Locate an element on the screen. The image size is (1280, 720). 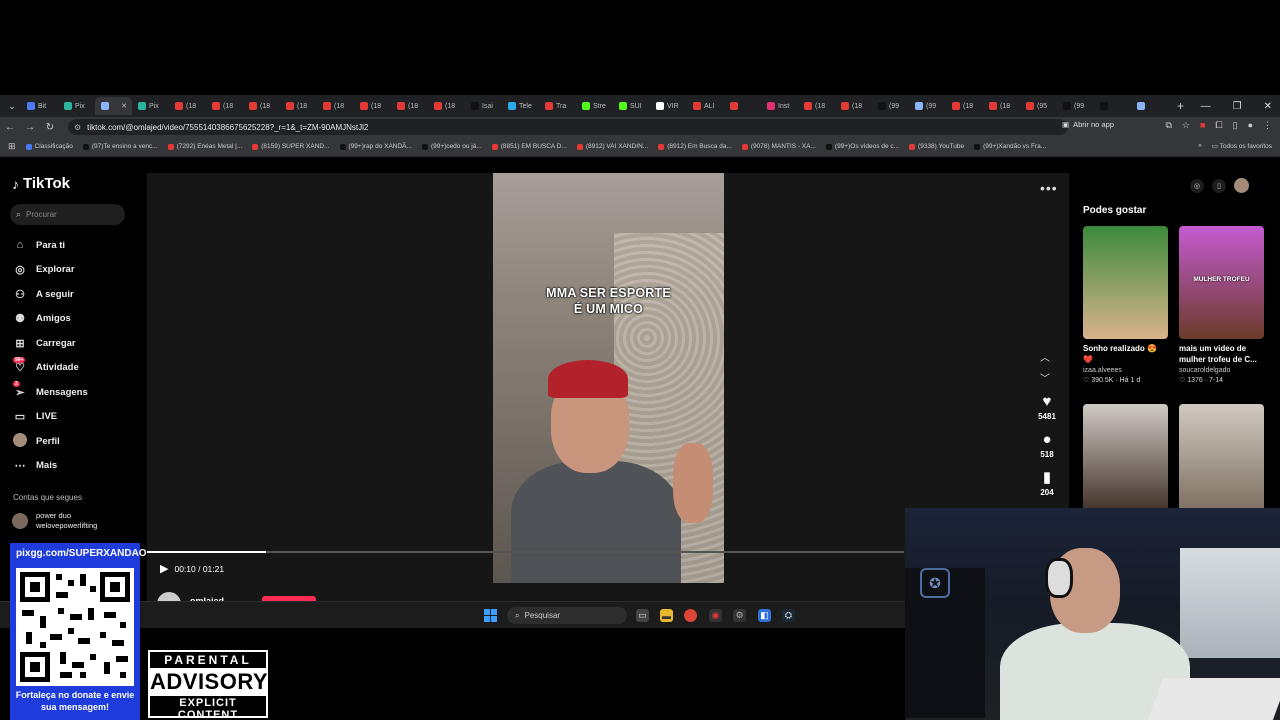
maximize-button: ❐ is located at coordinates (1237, 106).